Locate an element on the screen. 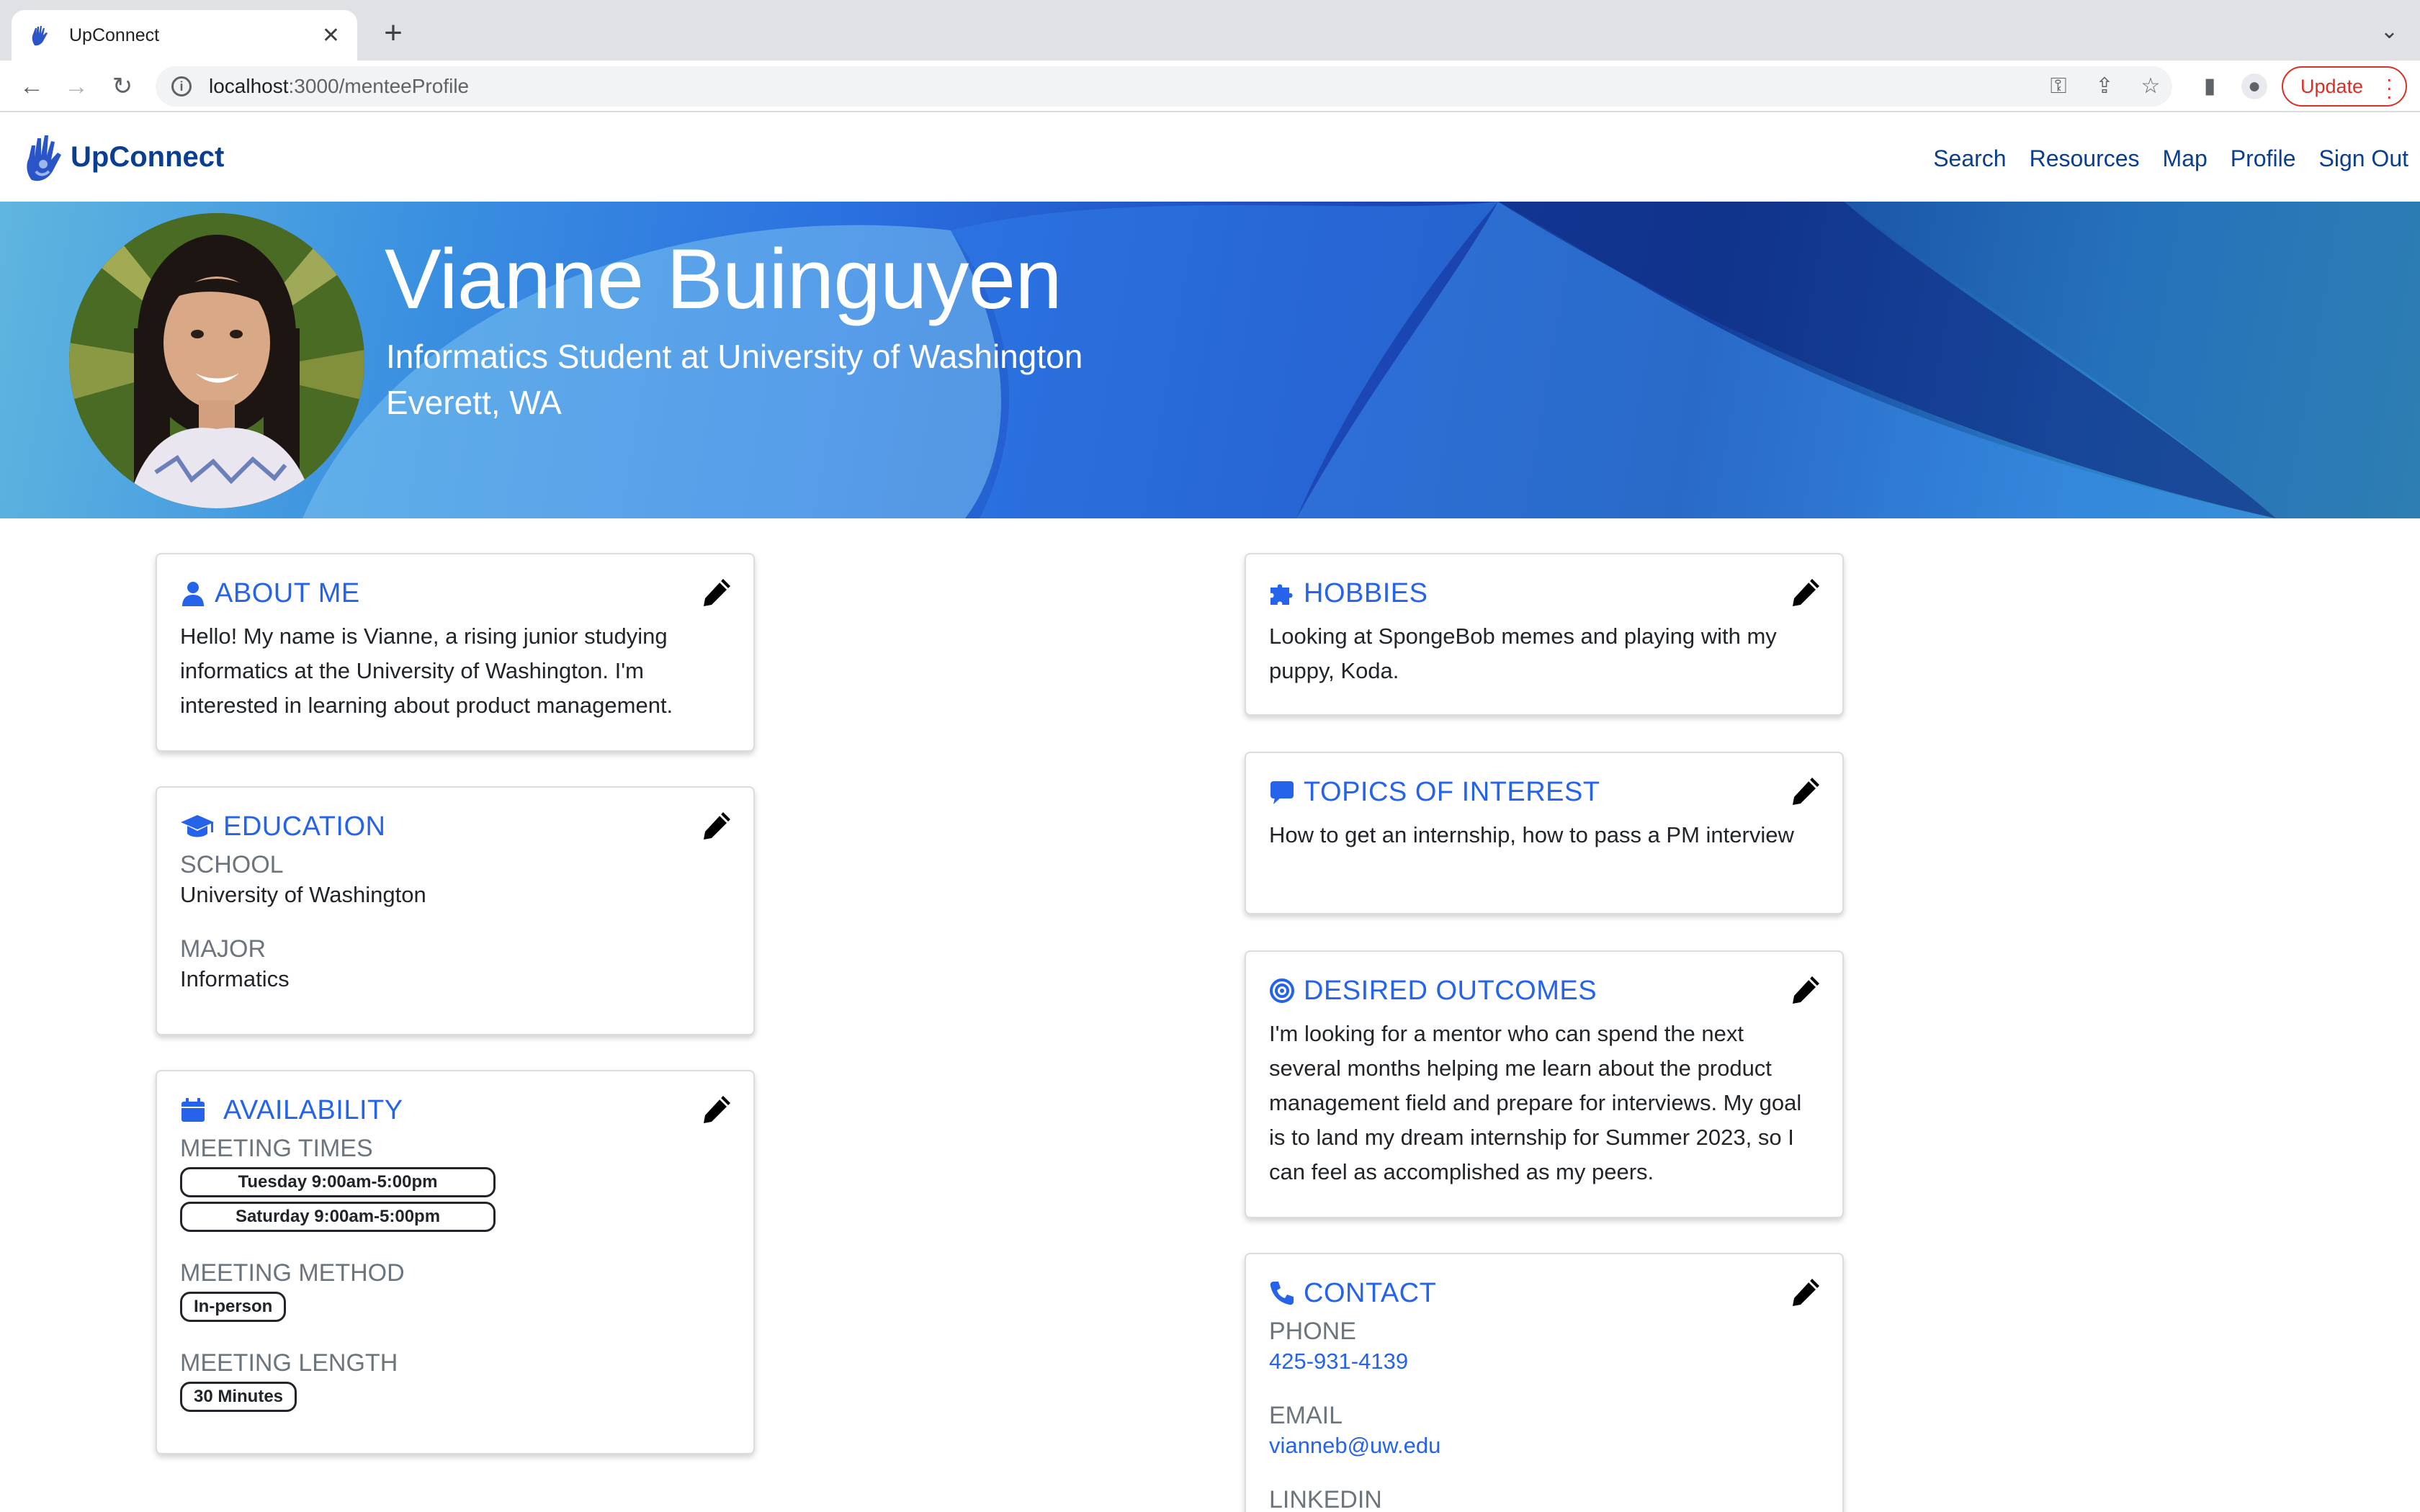 This screenshot has height=1512, width=2420. update-button: Update · · · is located at coordinates (2344, 86).